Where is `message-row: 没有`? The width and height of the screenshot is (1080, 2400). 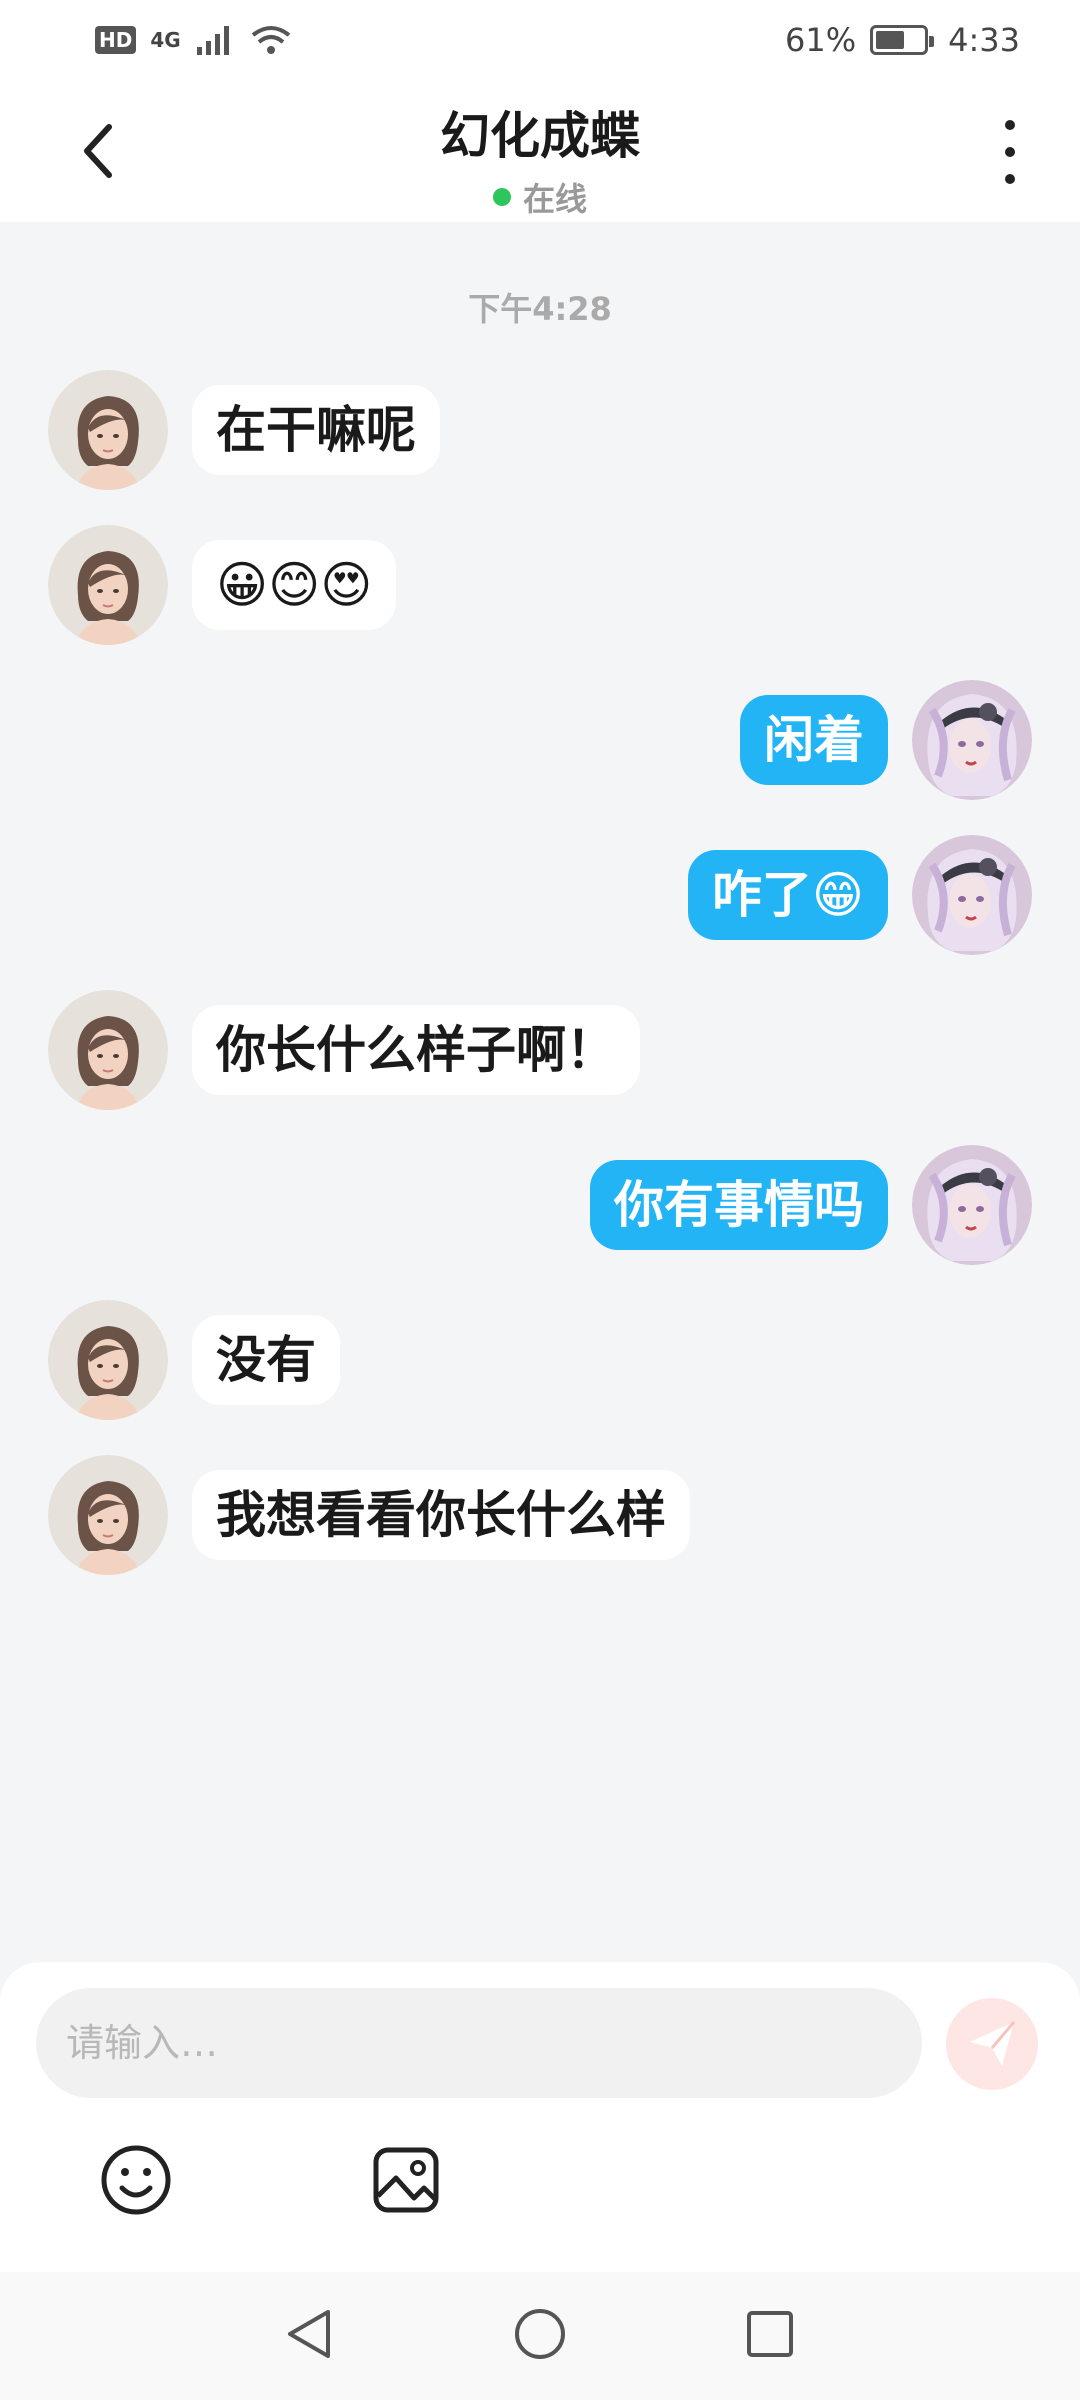 message-row: 没有 is located at coordinates (194, 1360).